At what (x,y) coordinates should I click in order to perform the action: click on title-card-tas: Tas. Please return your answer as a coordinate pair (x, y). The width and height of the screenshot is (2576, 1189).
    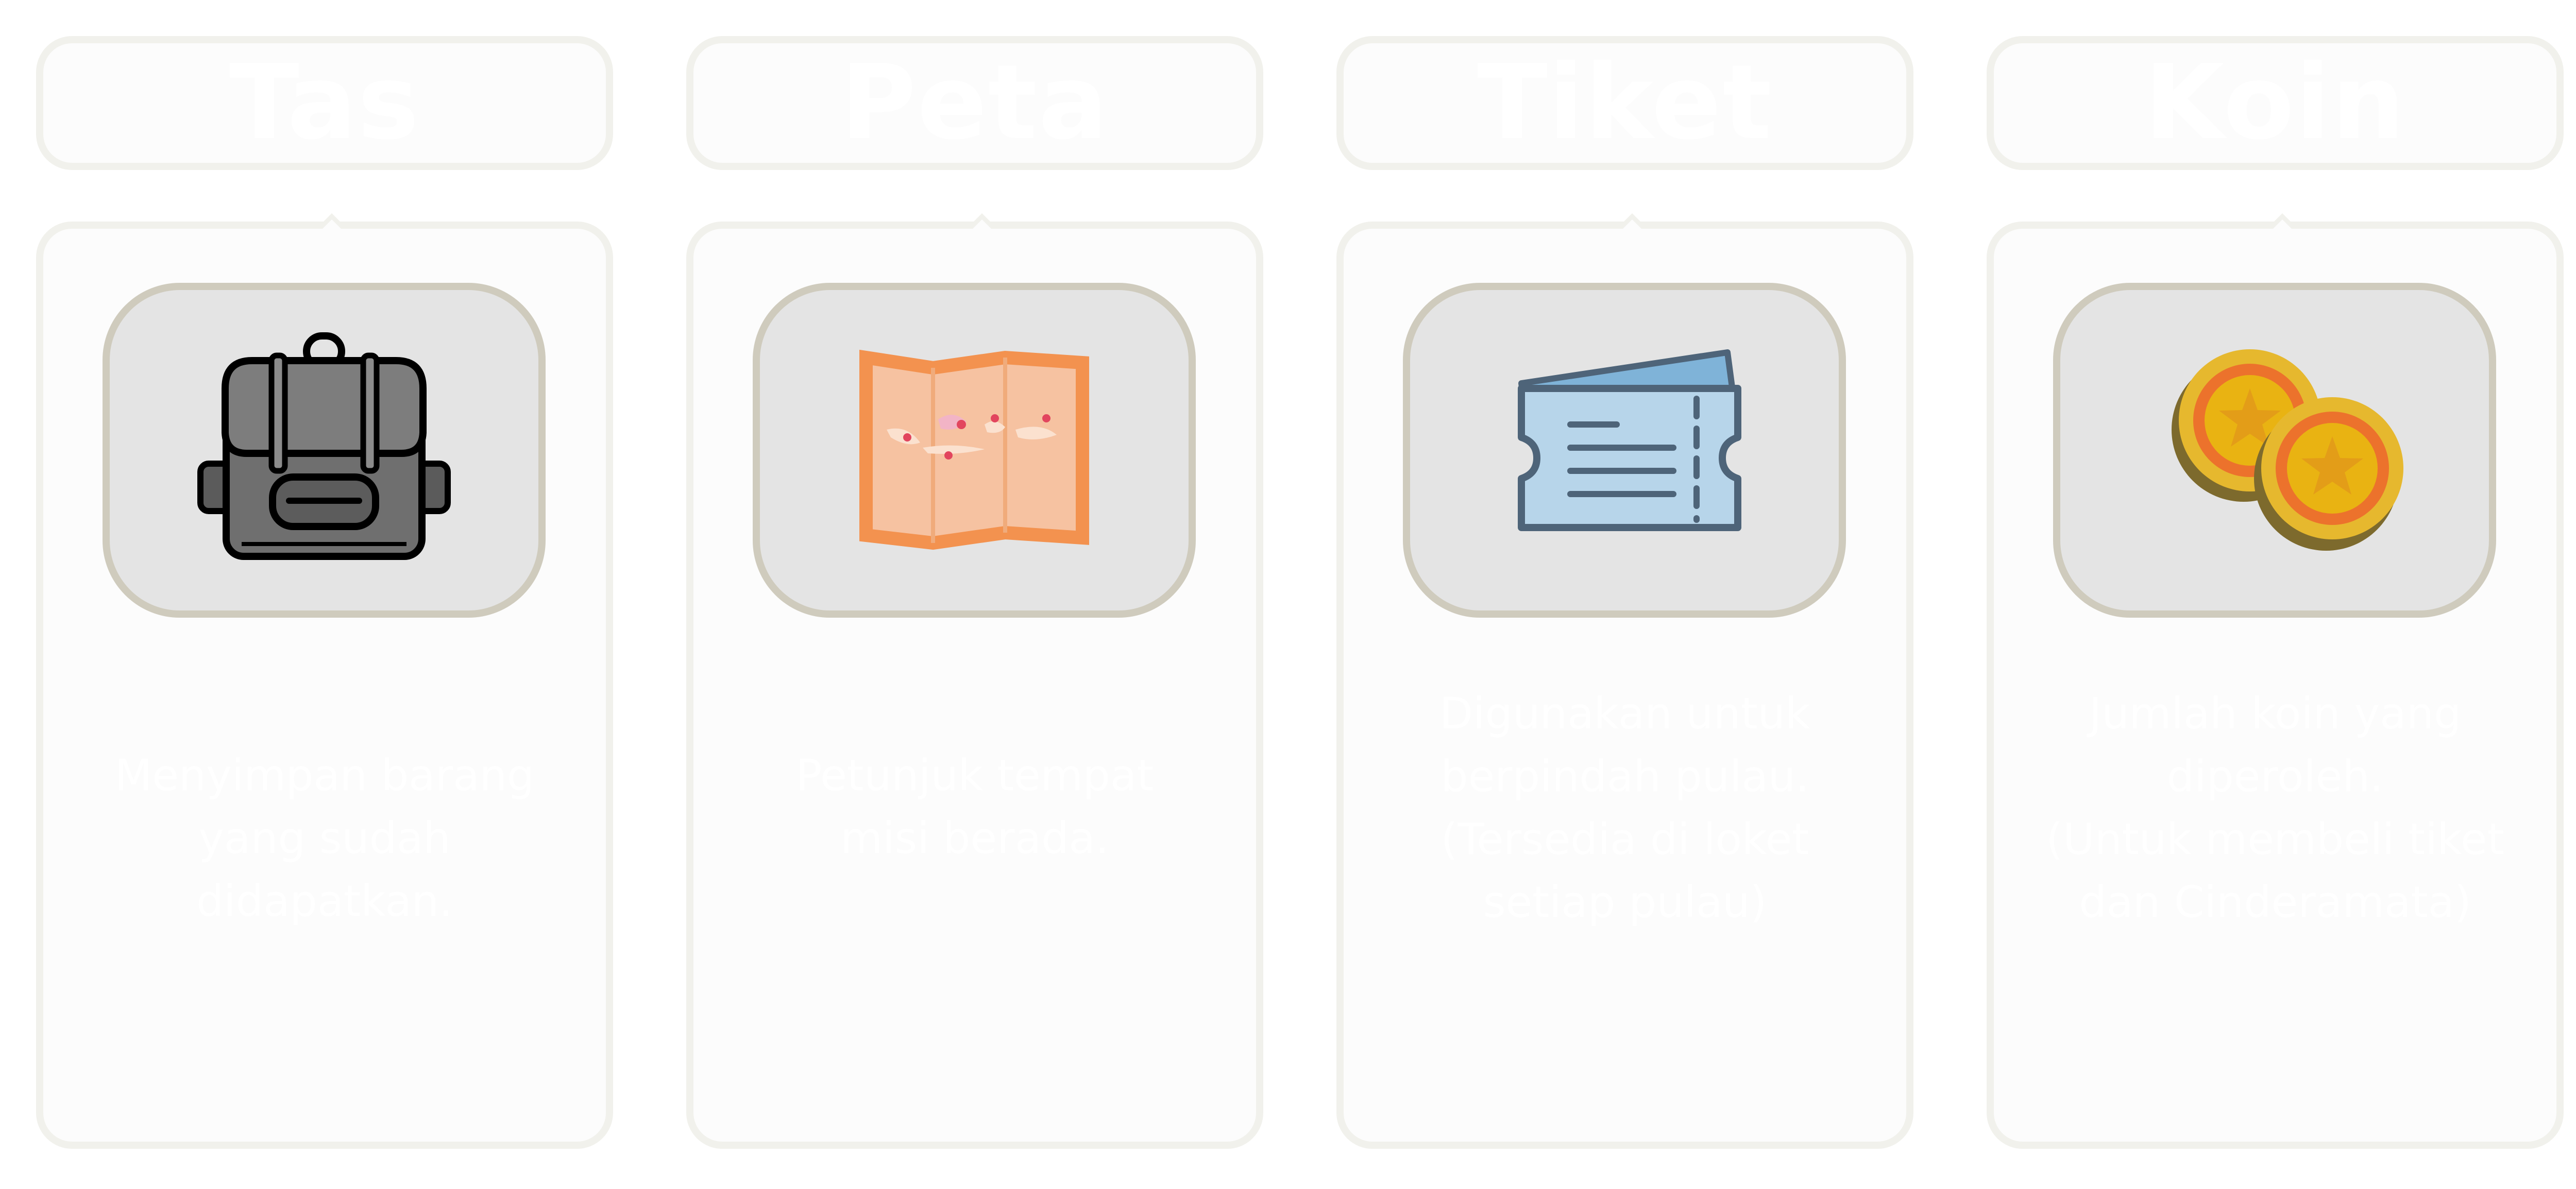
    Looking at the image, I should click on (324, 103).